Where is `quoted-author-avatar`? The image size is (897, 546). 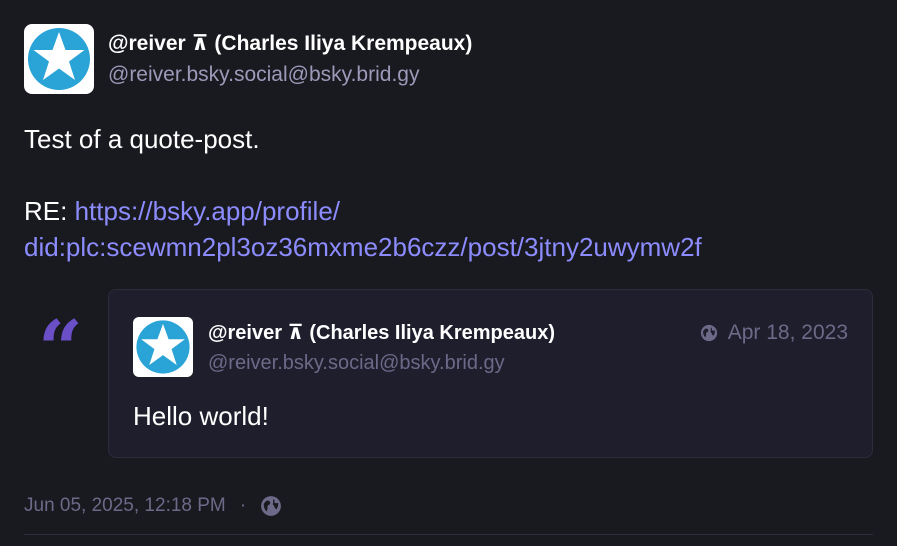 quoted-author-avatar is located at coordinates (163, 347).